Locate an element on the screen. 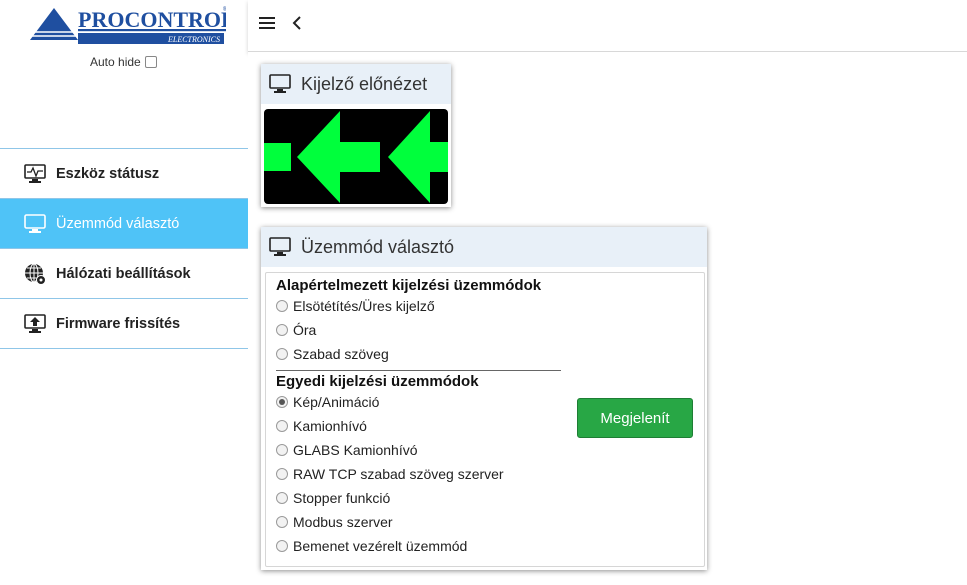  custom-modes-title: Egyedi kijelzési üzemmódok is located at coordinates (377, 381).